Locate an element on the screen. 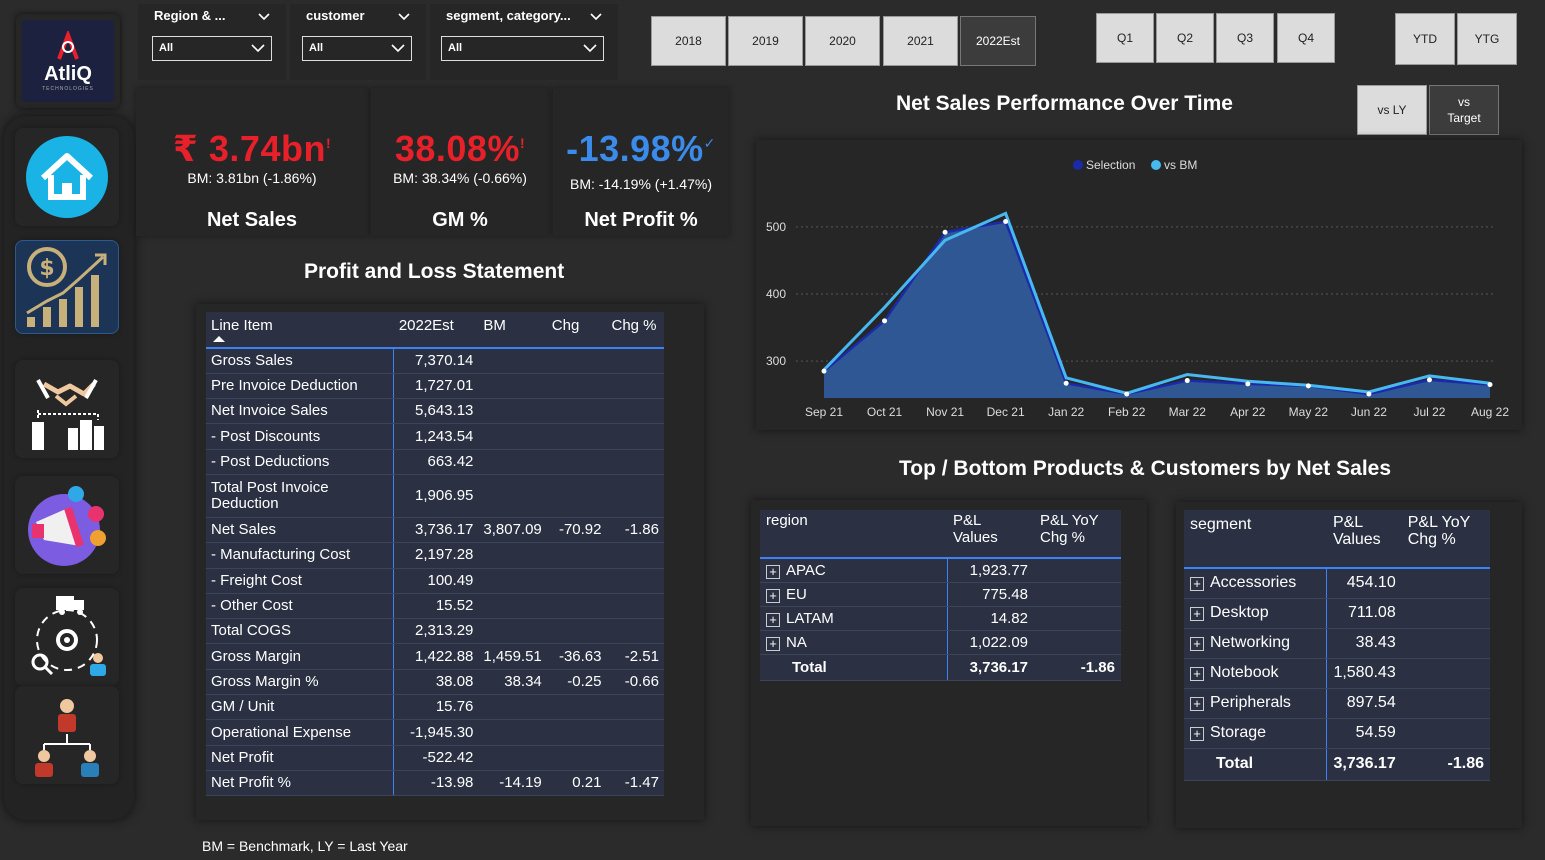 The width and height of the screenshot is (1545, 860). pl-row: Gross Margin 1,422.88 1,459.51 -36.63 -2.51 is located at coordinates (435, 656).